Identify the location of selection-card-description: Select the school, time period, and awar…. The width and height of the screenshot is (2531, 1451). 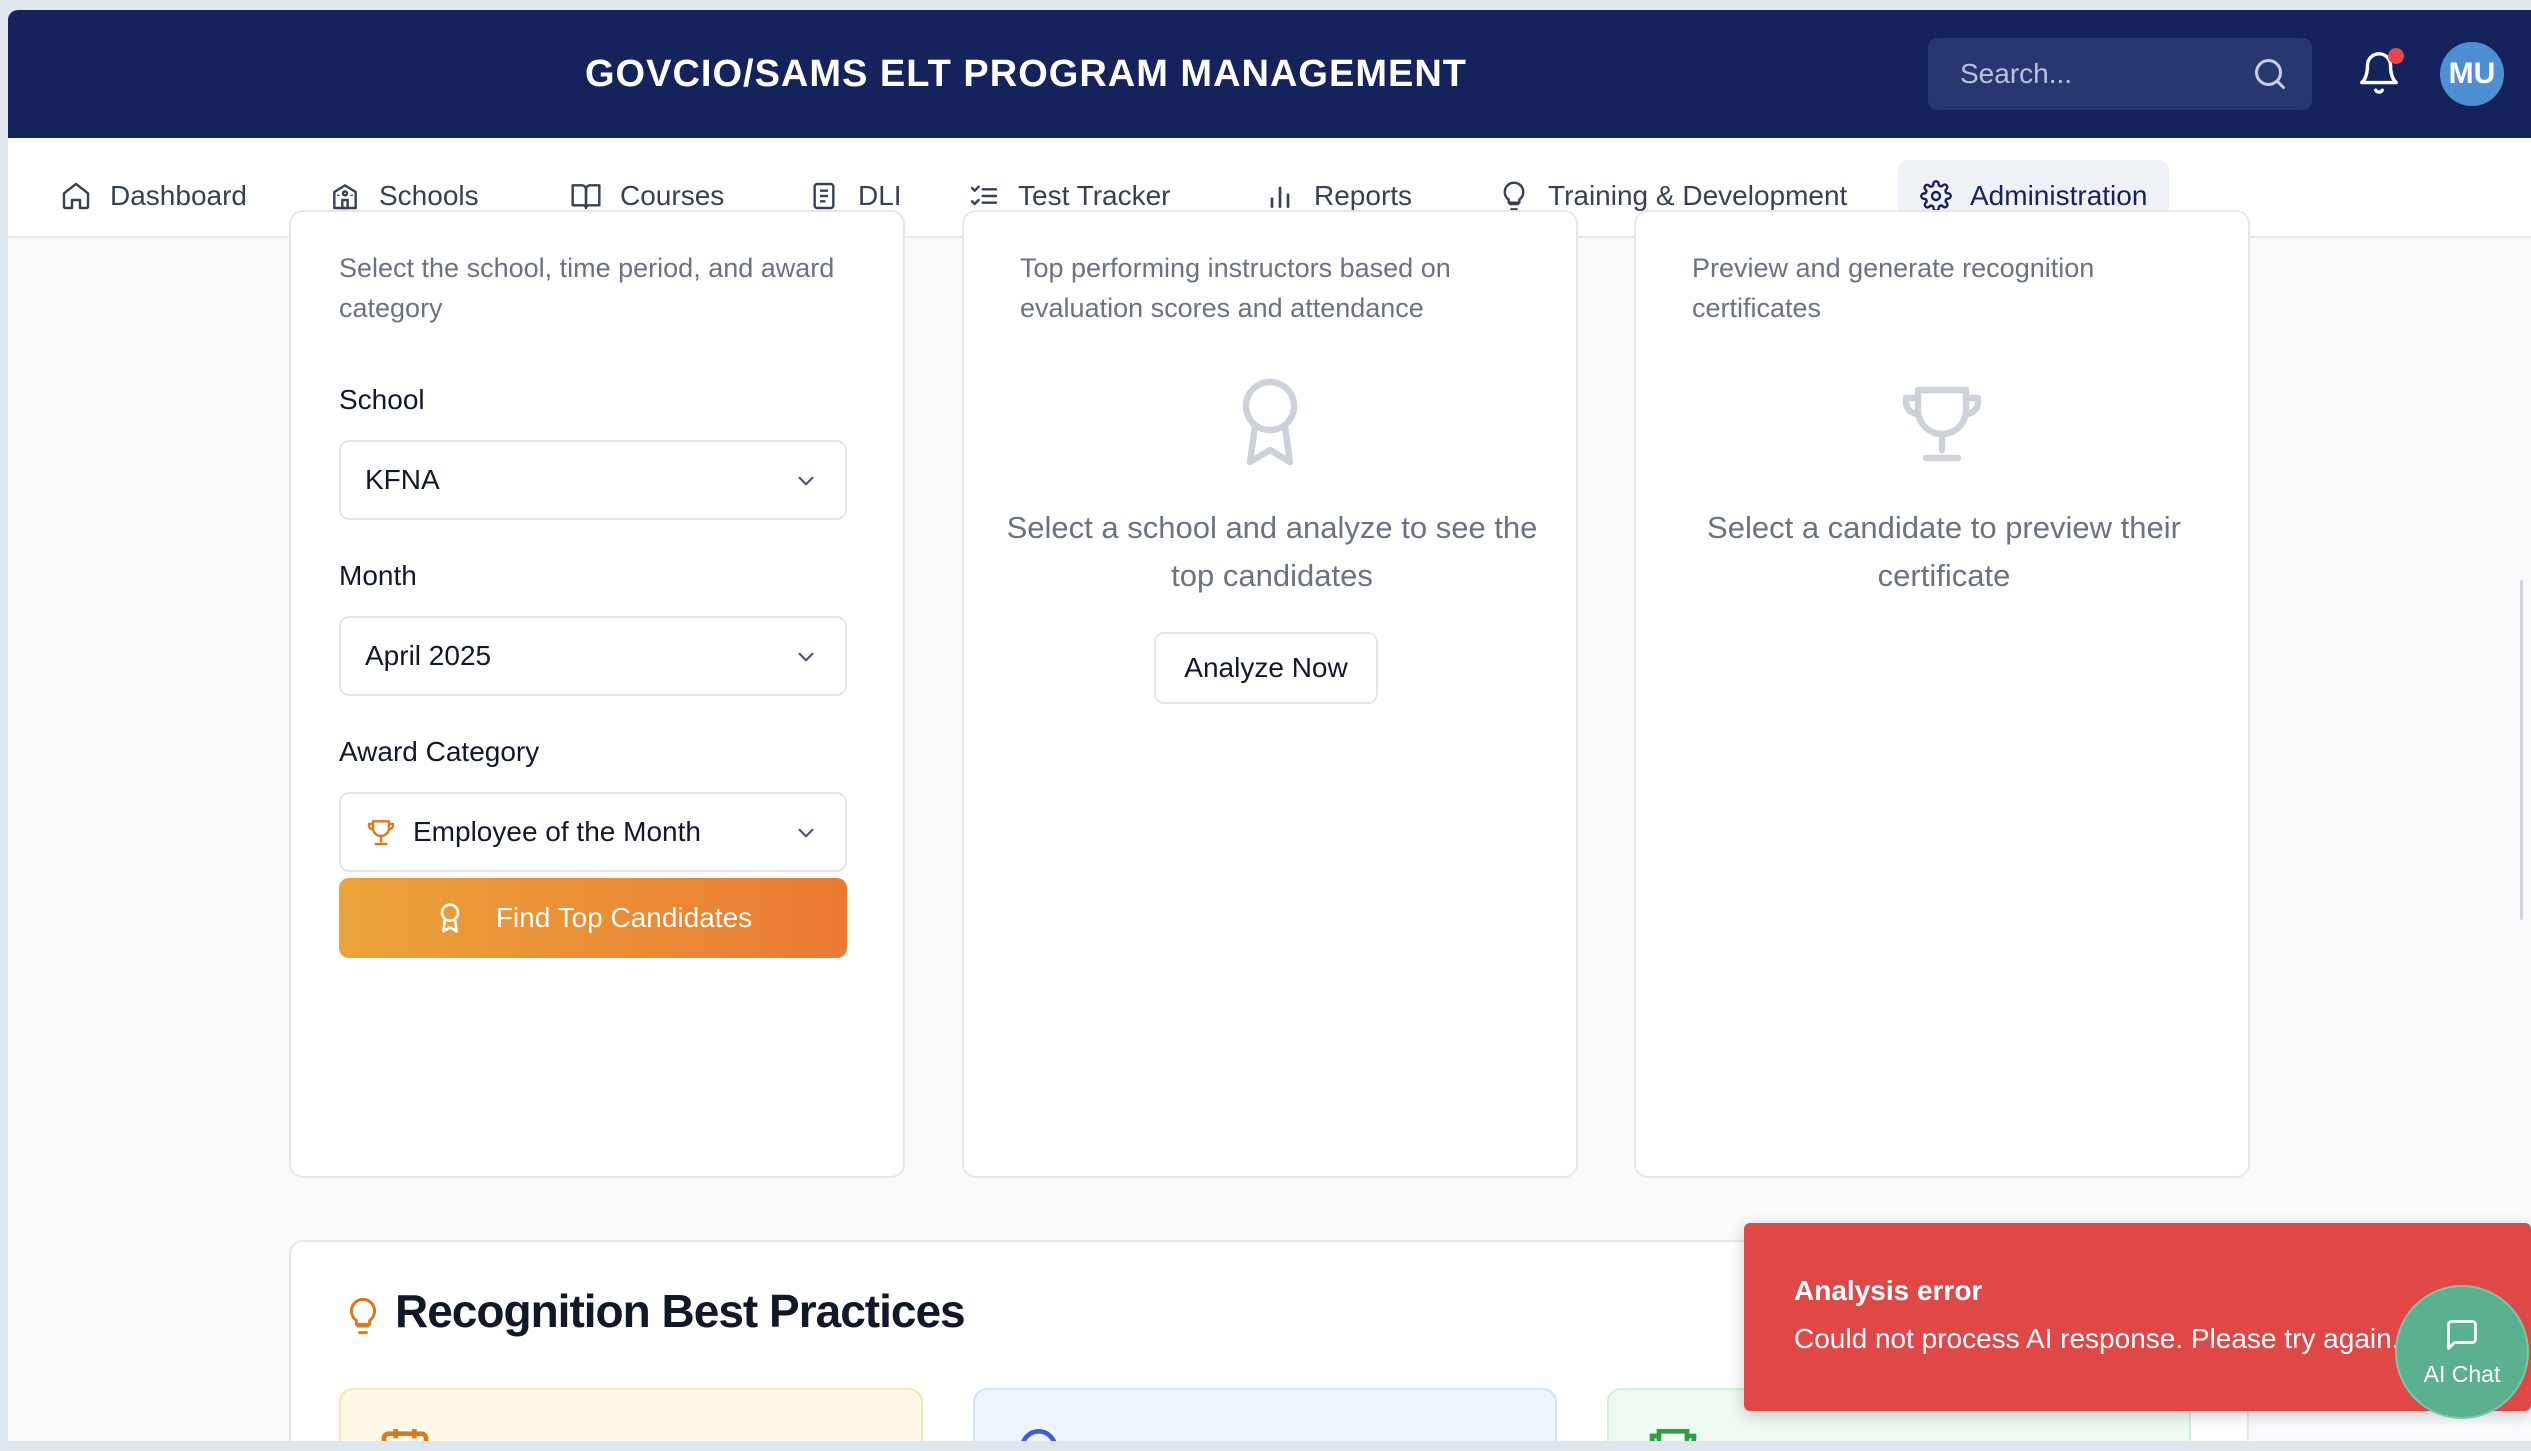
(587, 288).